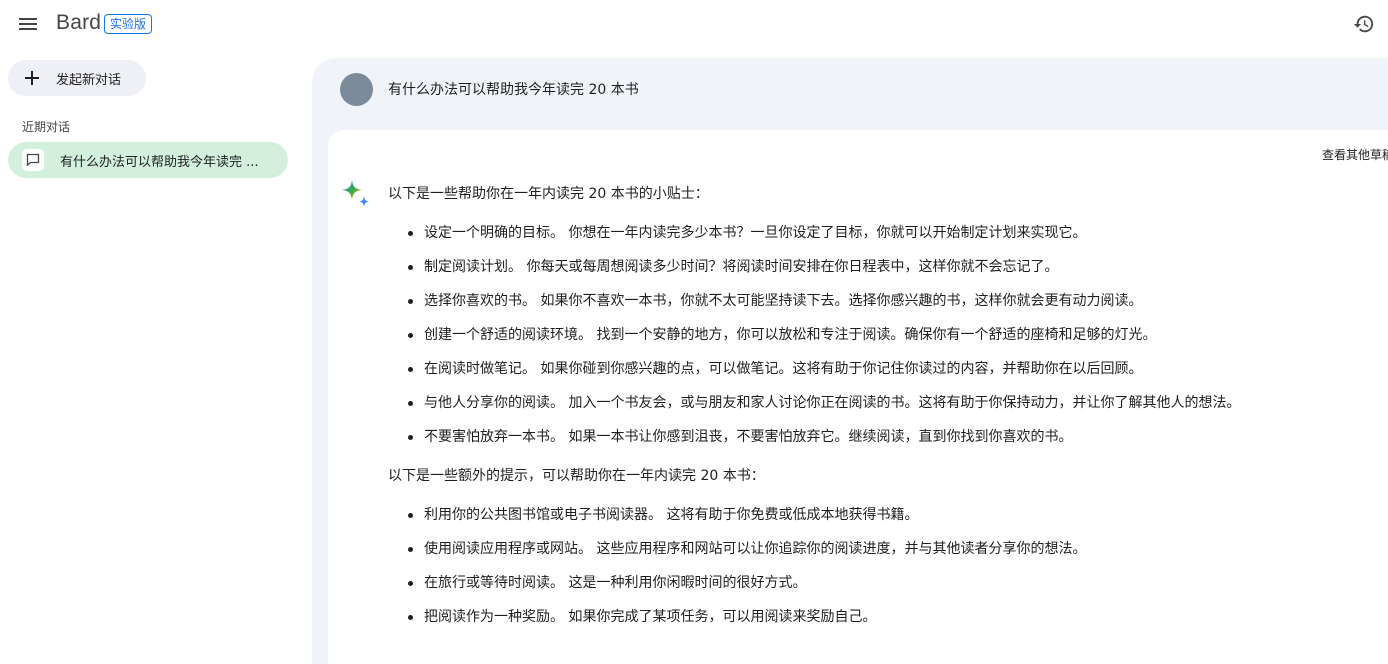  Describe the element at coordinates (878, 617) in the screenshot. I see `list-item: 把阅读作为一种奖励。 如果你完成了某项任务，可以用阅读来奖励自己。` at that location.